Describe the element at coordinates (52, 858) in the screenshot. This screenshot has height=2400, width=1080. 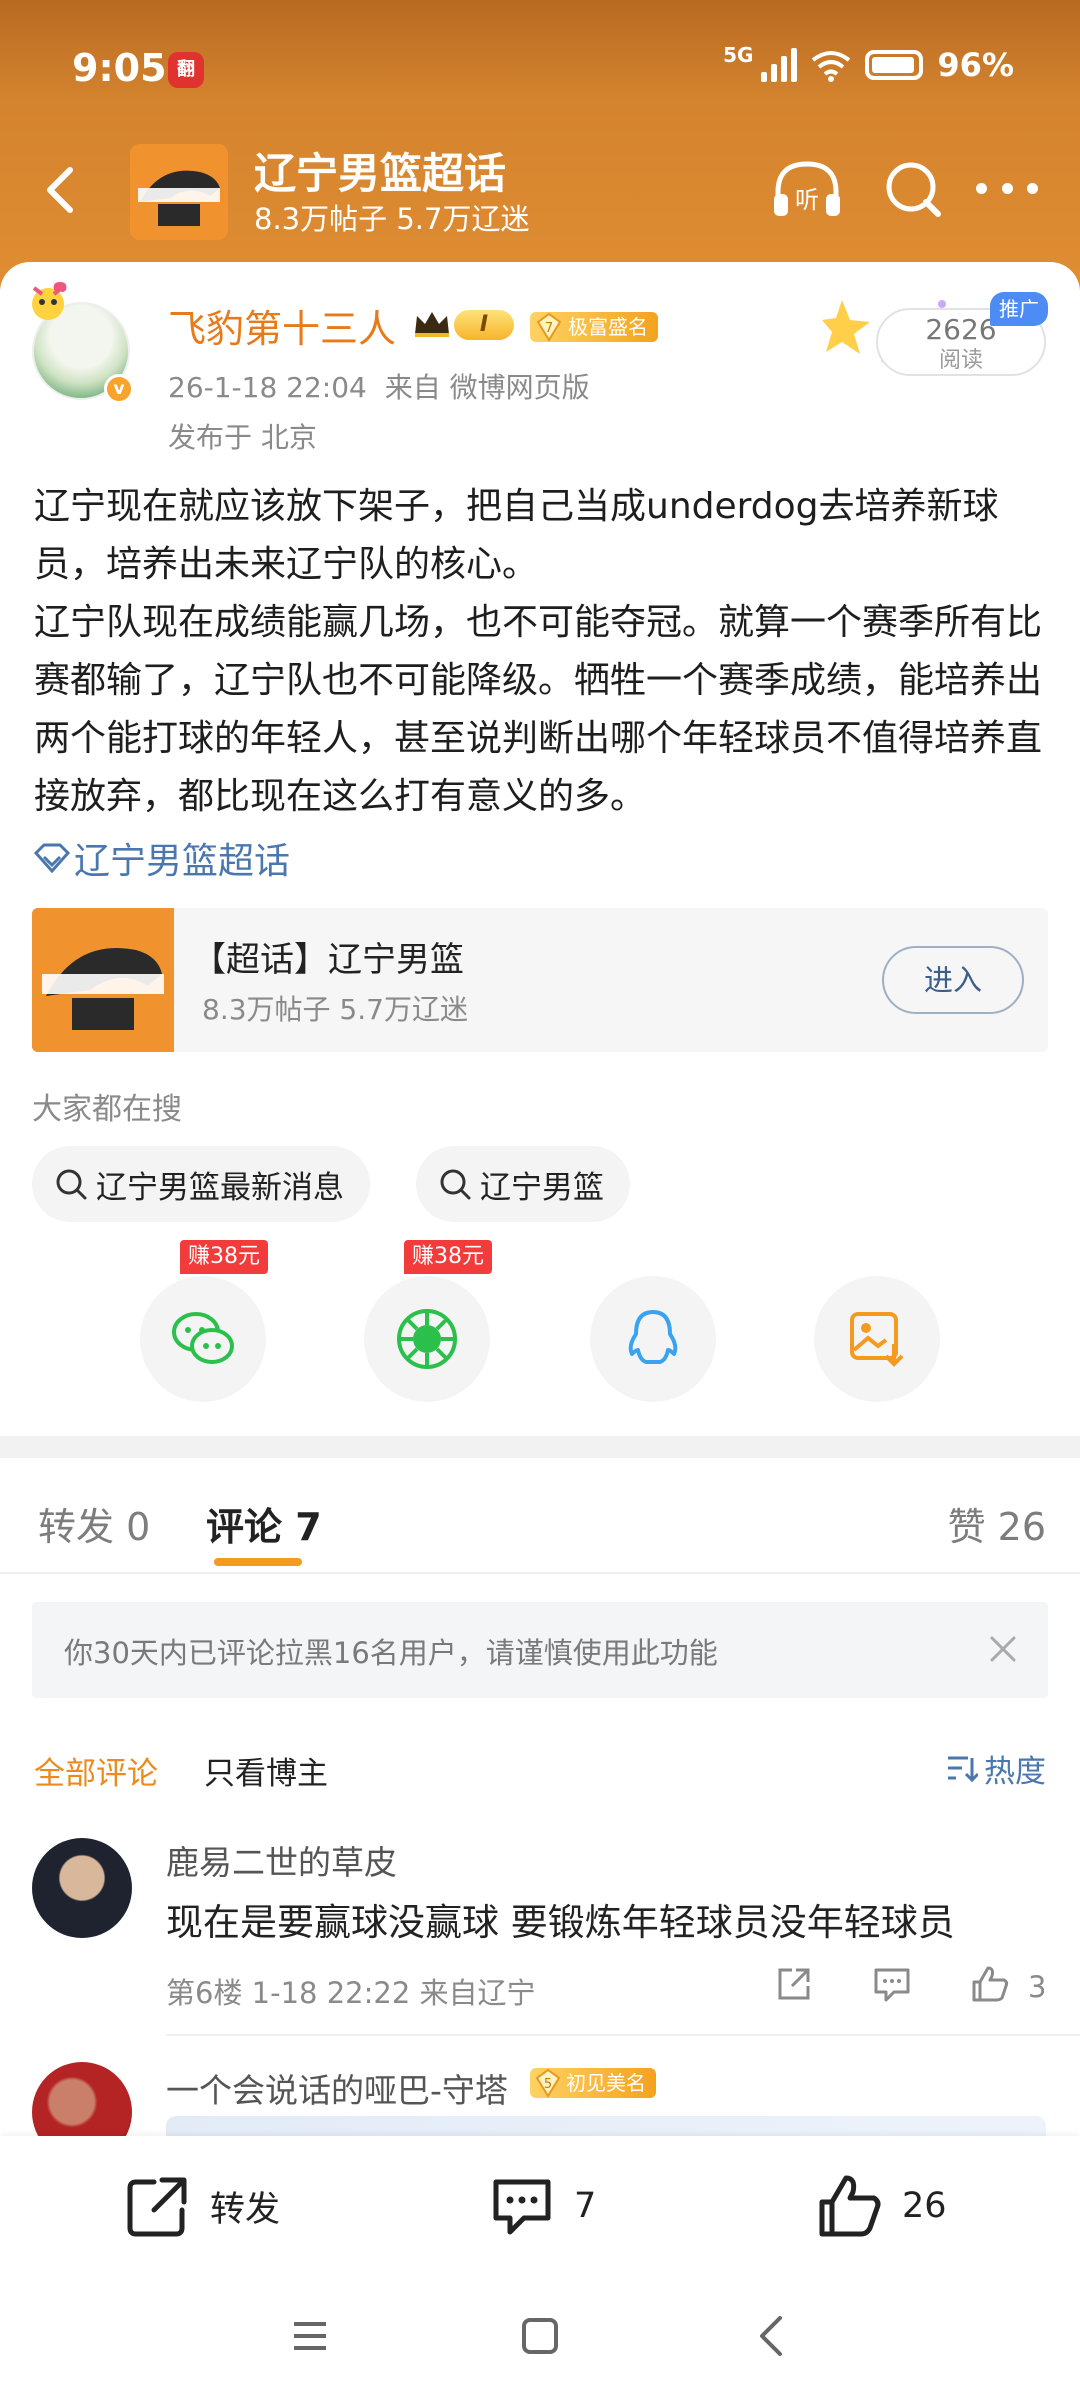
I see `diamond-icon` at that location.